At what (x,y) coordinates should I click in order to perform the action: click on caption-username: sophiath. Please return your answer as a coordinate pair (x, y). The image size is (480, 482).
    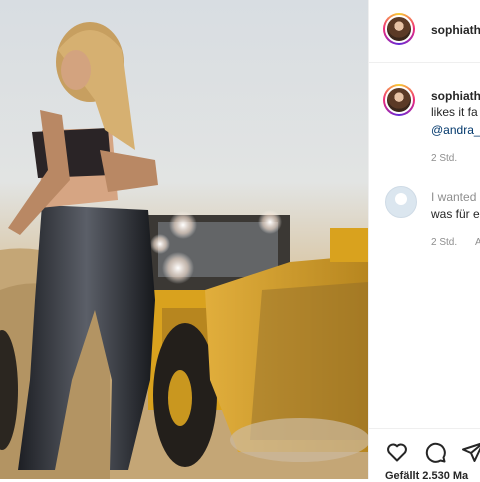
    Looking at the image, I should click on (455, 96).